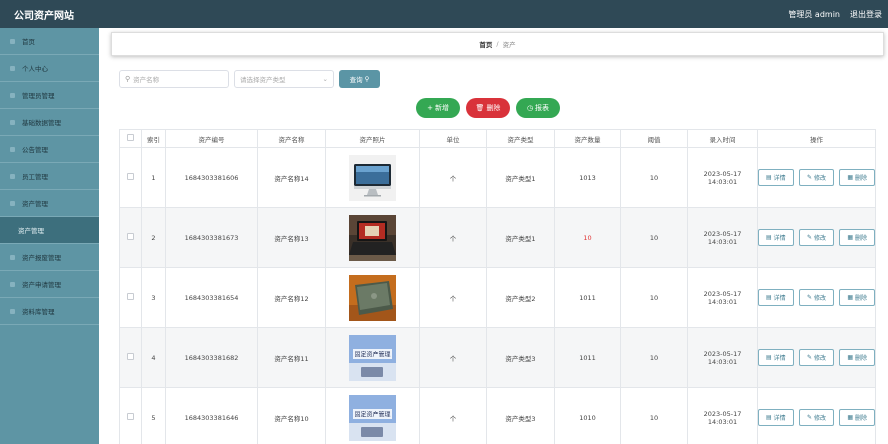  What do you see at coordinates (587, 138) in the screenshot?
I see `column-header: 资产数量` at bounding box center [587, 138].